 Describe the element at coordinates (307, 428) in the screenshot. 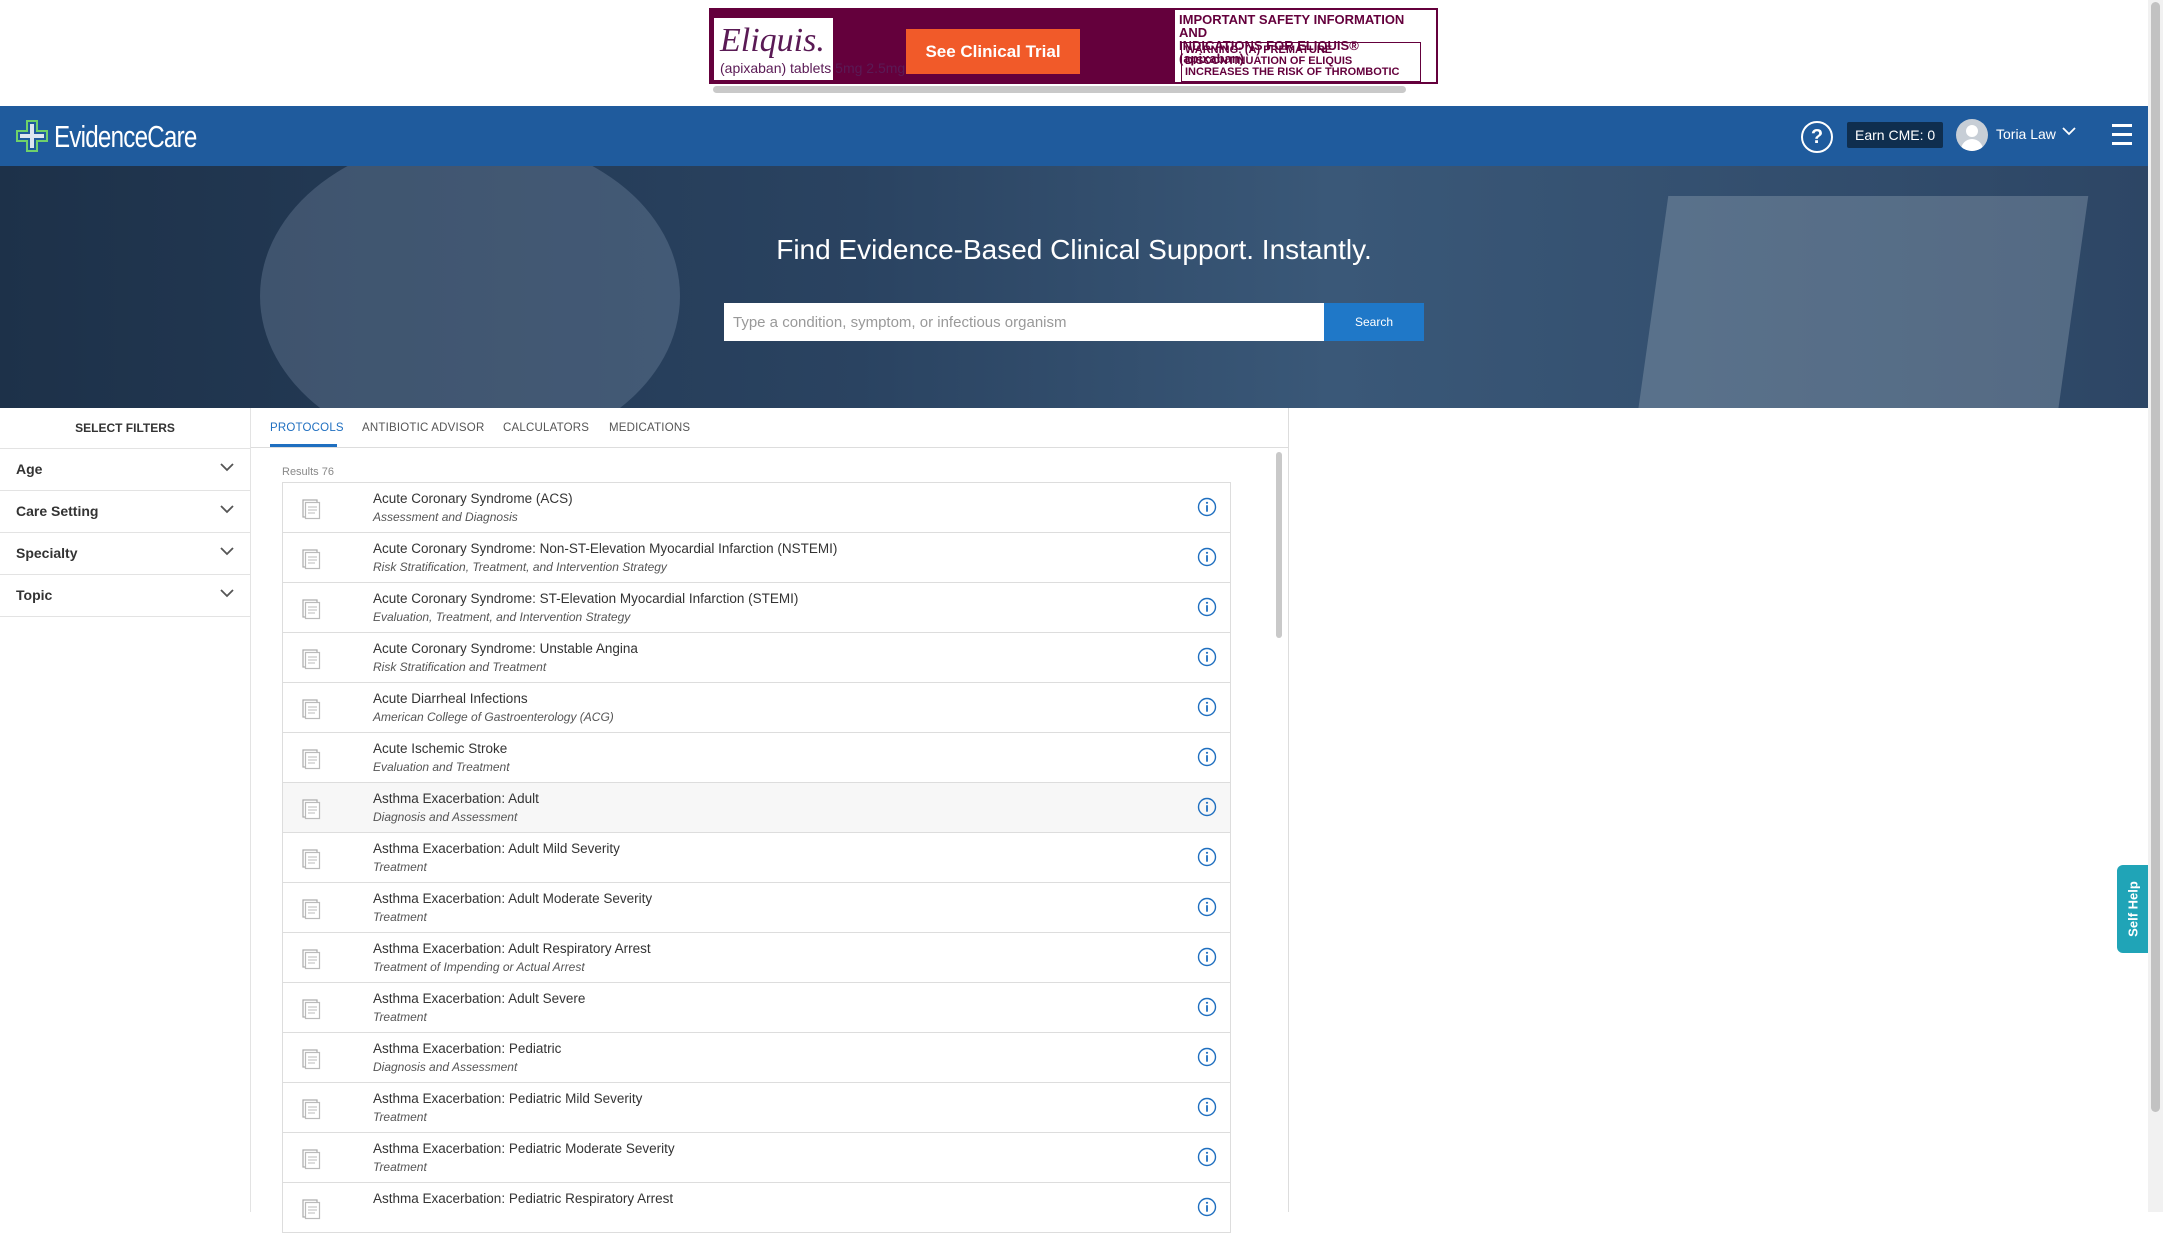

I see `tab-protocols: PROTOCOLS` at that location.